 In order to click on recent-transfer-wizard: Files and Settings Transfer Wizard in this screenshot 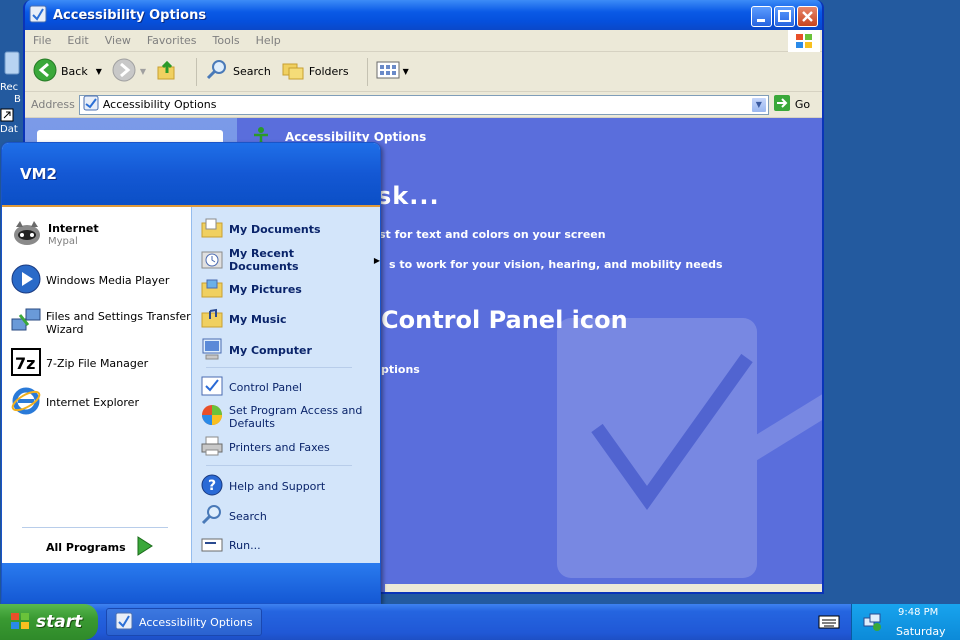, I will do `click(100, 322)`.